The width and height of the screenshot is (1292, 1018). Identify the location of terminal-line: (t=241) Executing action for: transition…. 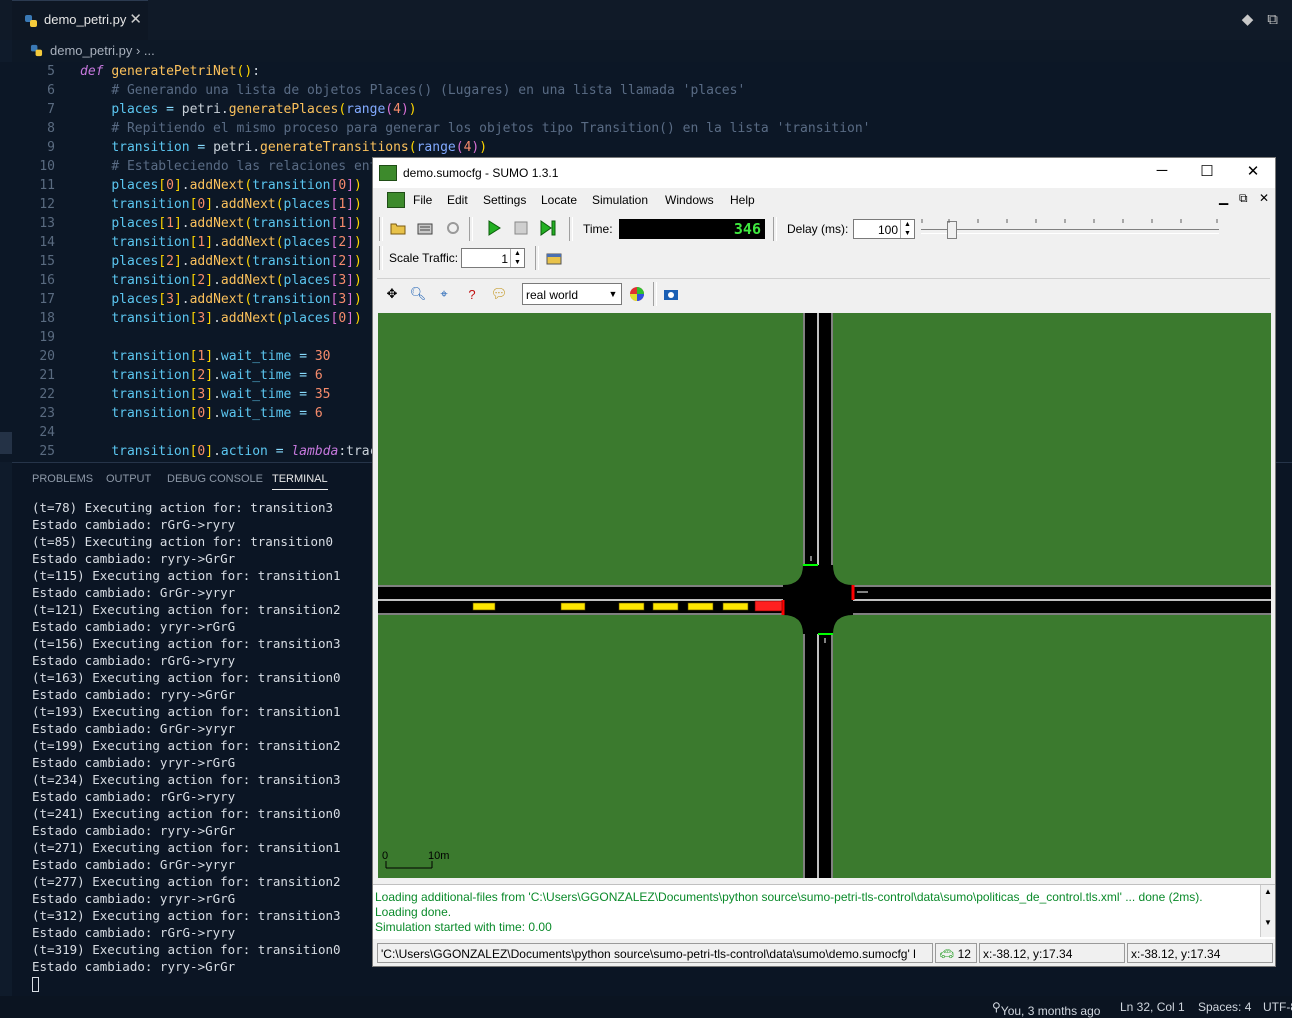
(186, 813).